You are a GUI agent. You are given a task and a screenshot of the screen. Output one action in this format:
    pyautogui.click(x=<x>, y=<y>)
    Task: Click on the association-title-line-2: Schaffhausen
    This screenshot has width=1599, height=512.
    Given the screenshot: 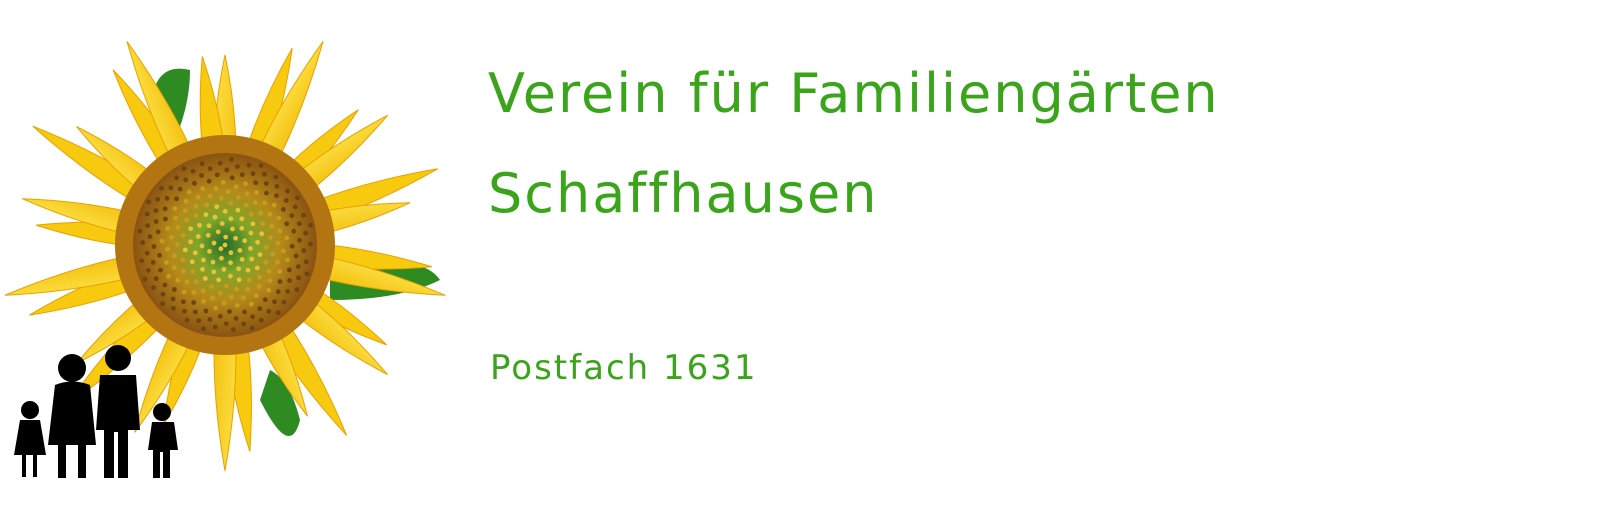 What is the action you would take?
    pyautogui.click(x=683, y=193)
    